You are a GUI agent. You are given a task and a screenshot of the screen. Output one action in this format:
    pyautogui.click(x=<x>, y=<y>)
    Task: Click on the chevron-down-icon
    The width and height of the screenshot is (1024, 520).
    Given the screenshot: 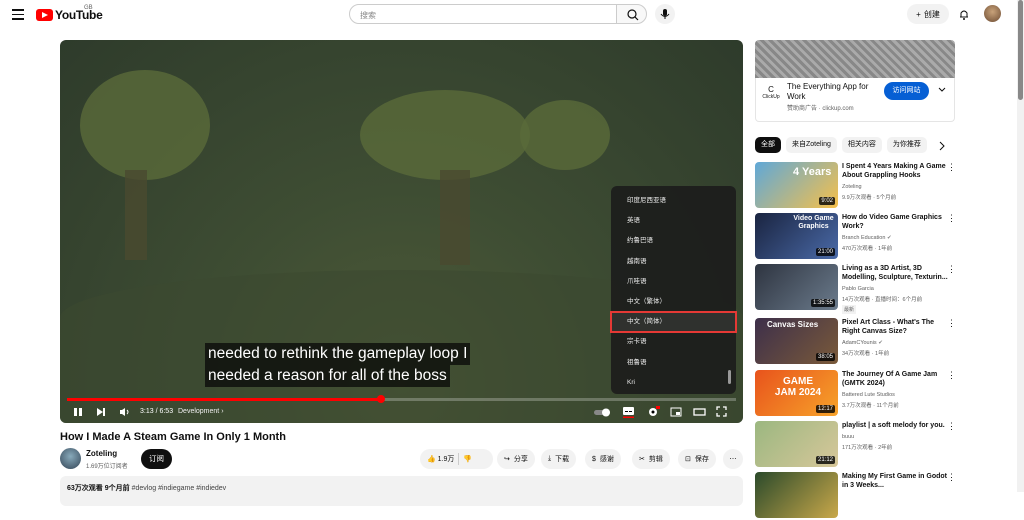 What is the action you would take?
    pyautogui.click(x=942, y=90)
    